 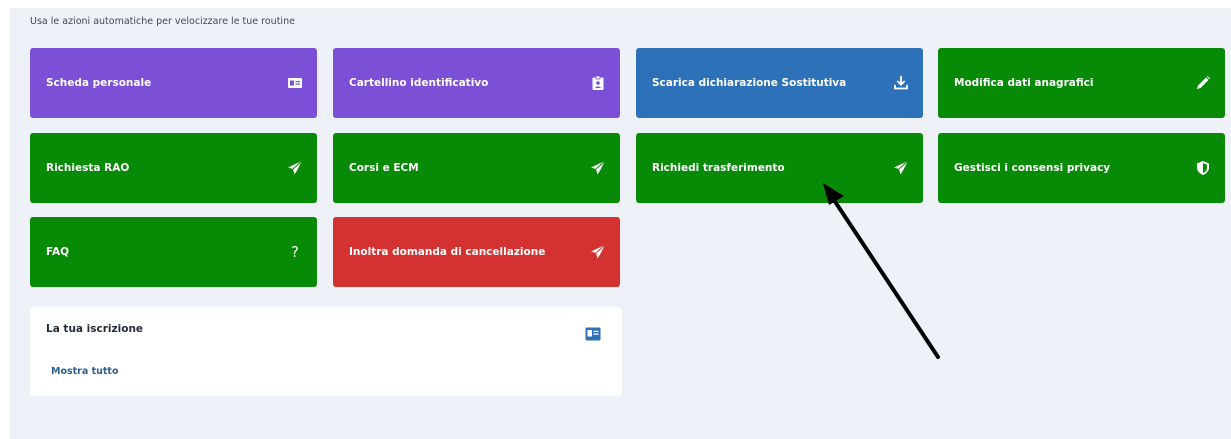 What do you see at coordinates (58, 252) in the screenshot?
I see `tile-label: FAQ` at bounding box center [58, 252].